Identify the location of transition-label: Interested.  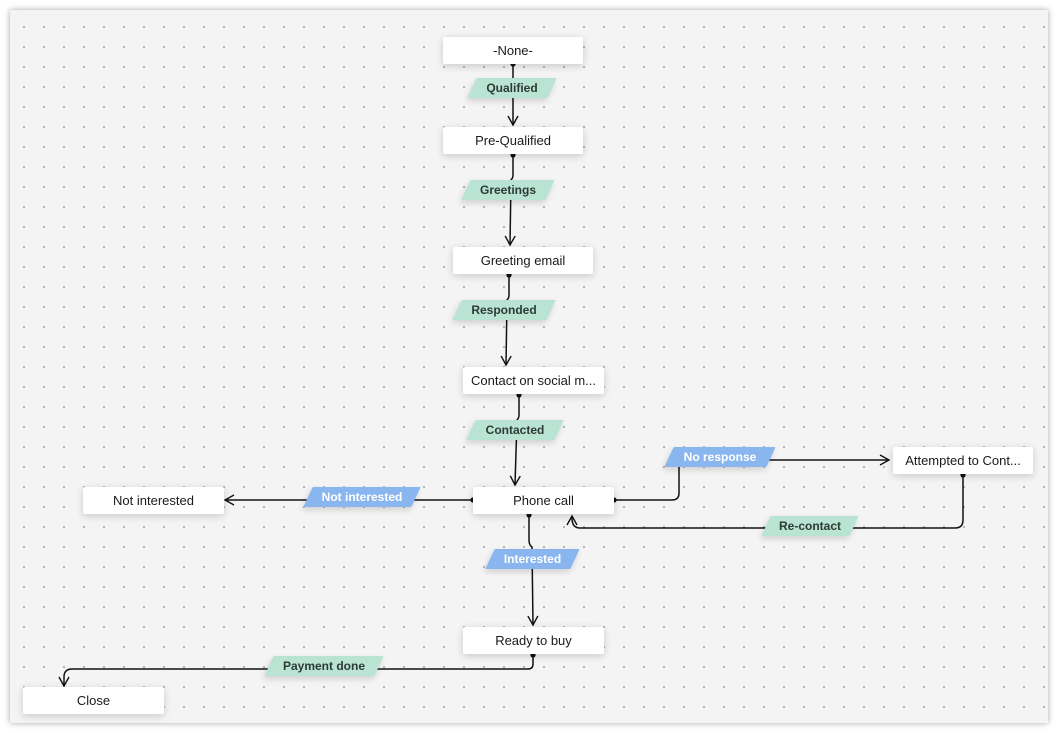
(532, 559).